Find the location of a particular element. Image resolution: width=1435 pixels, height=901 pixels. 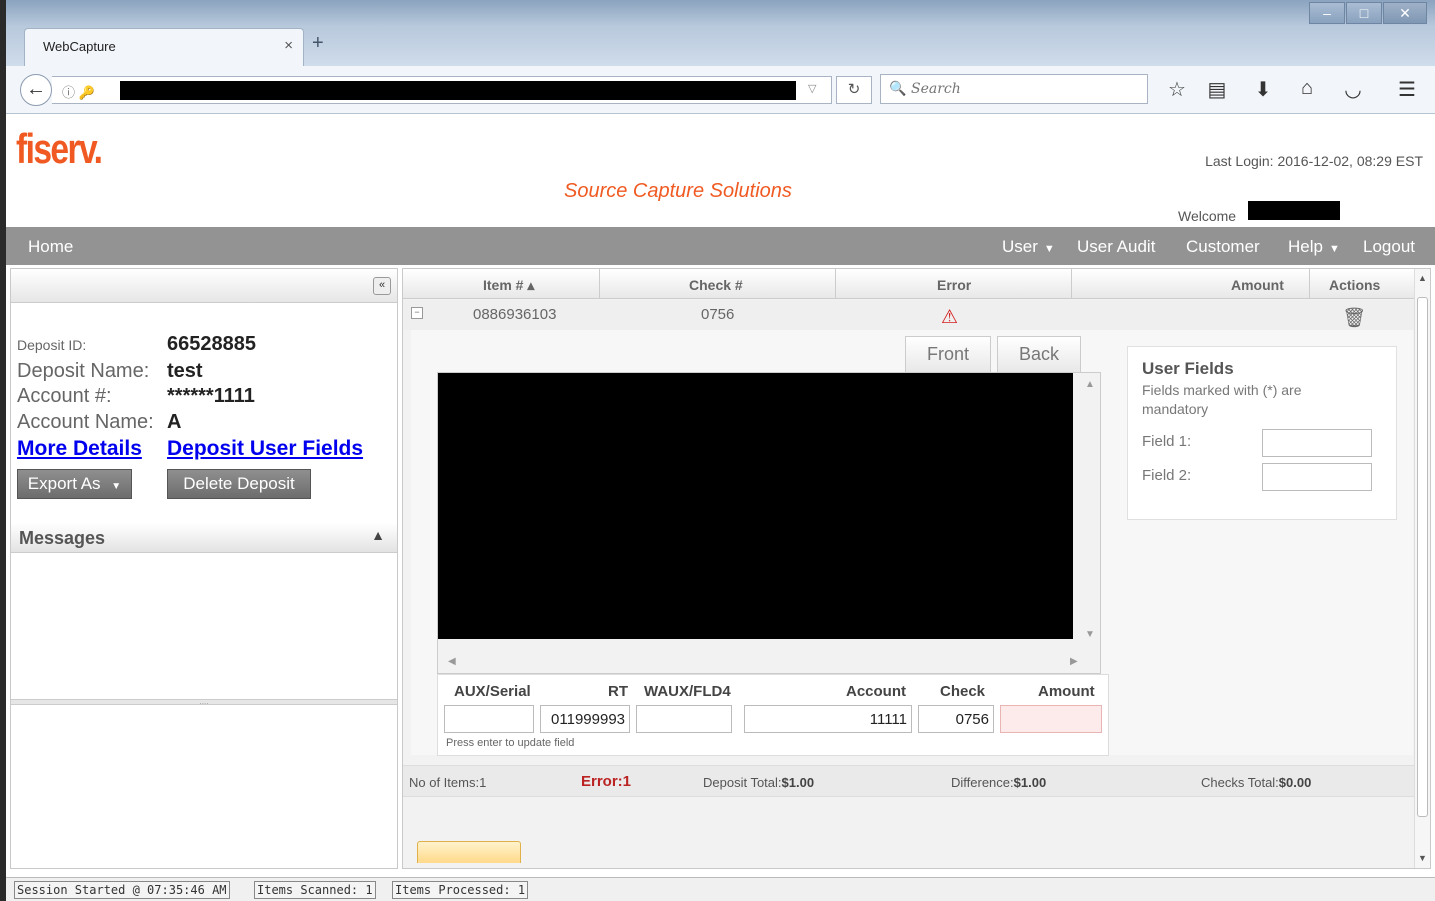

difference: Difference:$1.00 is located at coordinates (998, 782).